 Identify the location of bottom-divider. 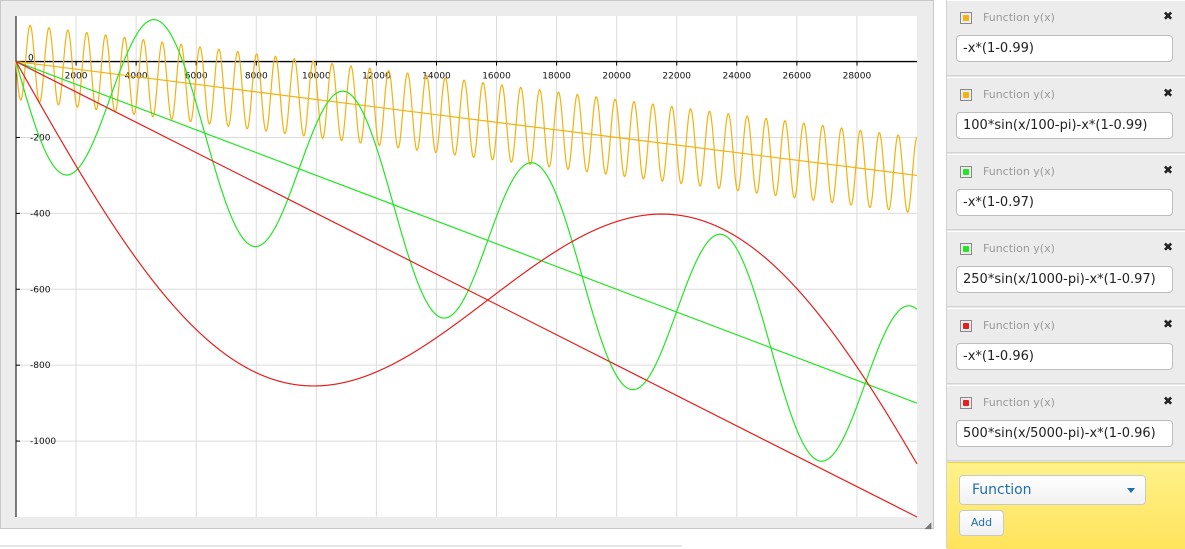
(341, 546).